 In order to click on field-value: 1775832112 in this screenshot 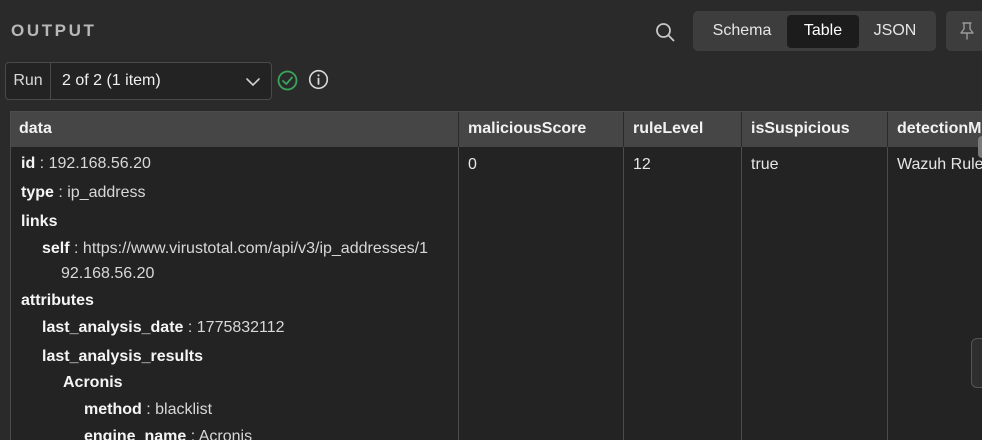, I will do `click(240, 327)`.